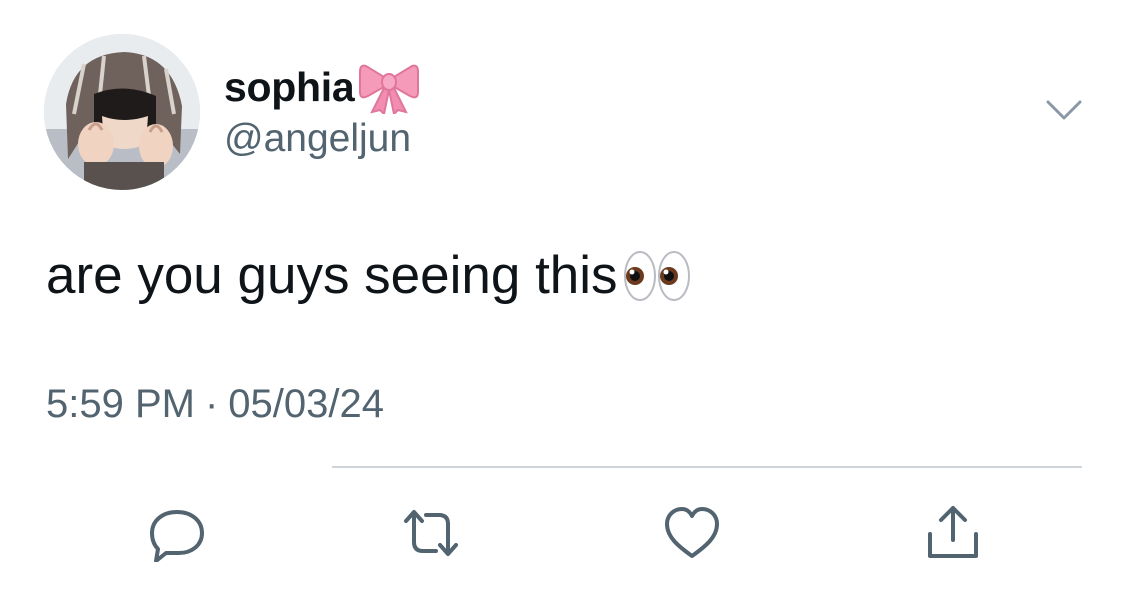 This screenshot has width=1125, height=601. I want to click on tweet-text: are you guys seeing this, so click(369, 276).